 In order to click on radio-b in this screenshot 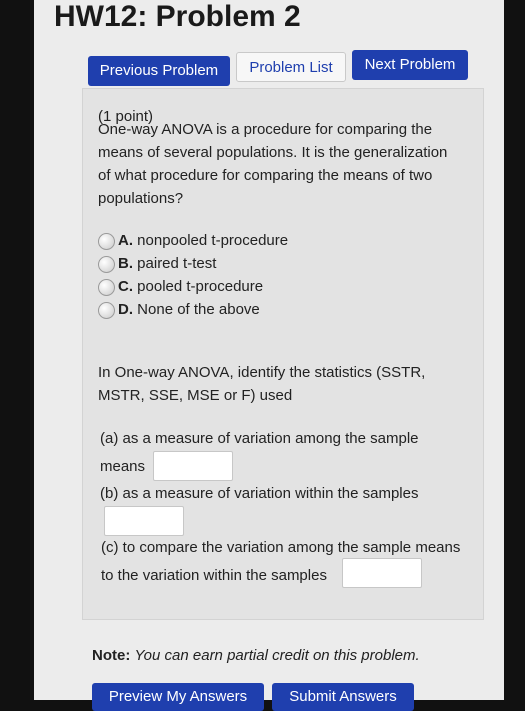, I will do `click(106, 264)`.